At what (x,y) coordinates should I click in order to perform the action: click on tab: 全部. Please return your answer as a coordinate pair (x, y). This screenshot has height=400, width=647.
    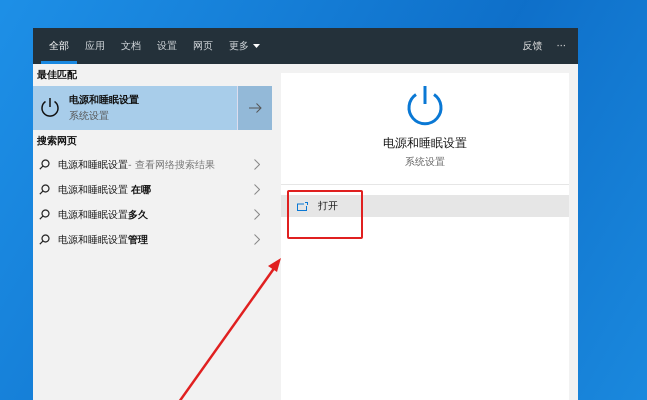
    Looking at the image, I should click on (59, 46).